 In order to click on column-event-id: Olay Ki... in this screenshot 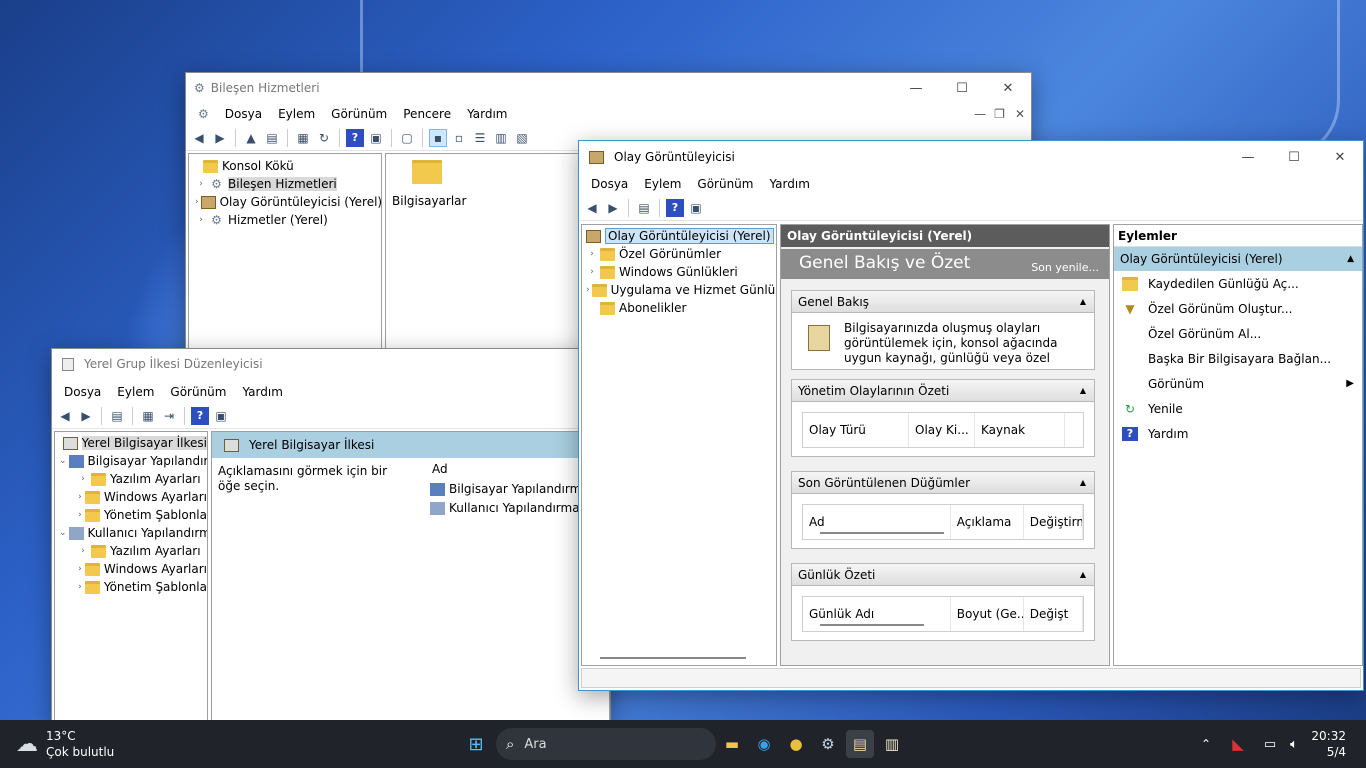, I will do `click(942, 430)`.